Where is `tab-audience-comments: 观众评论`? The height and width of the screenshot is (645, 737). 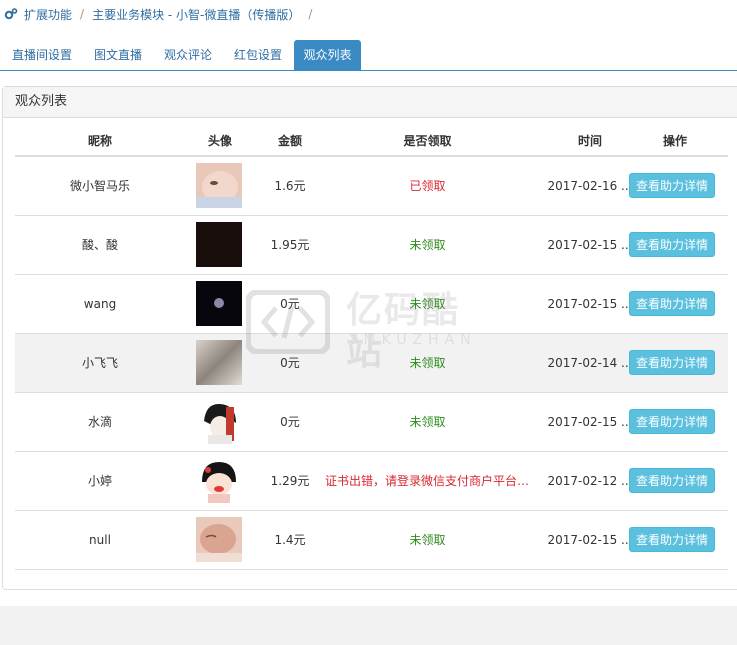 tab-audience-comments: 观众评论 is located at coordinates (188, 55).